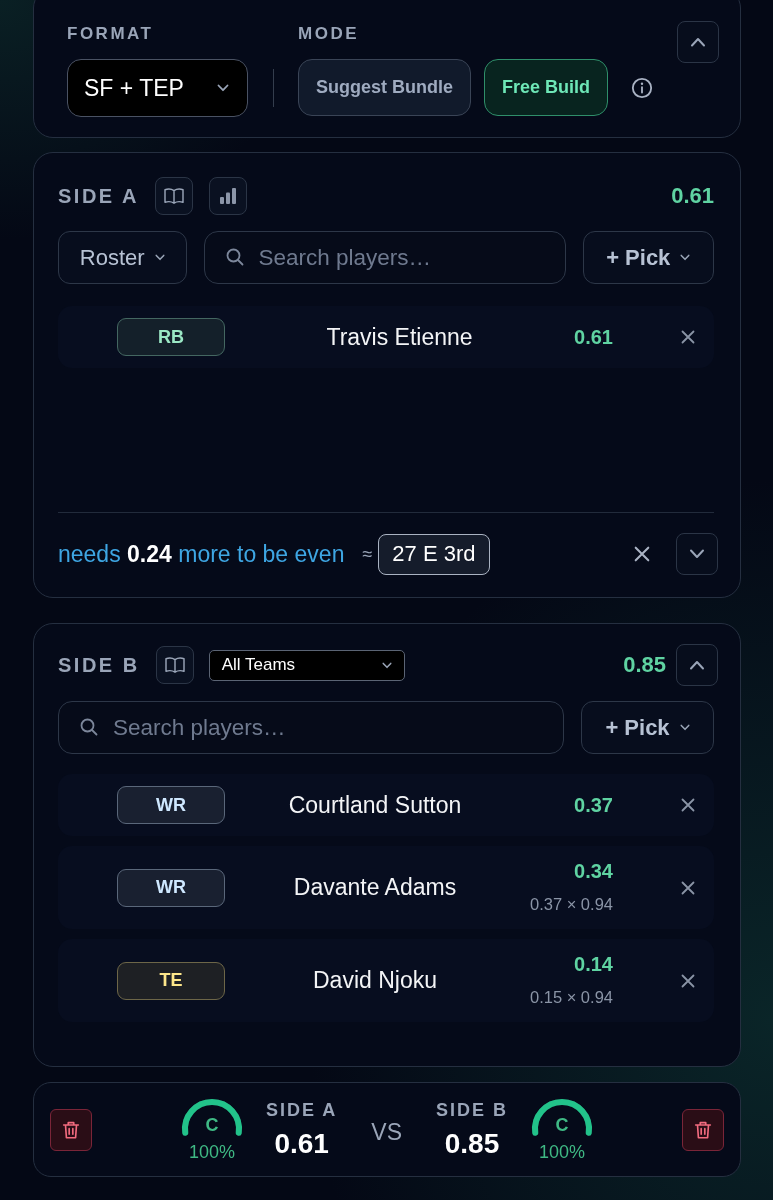 This screenshot has height=1200, width=773. Describe the element at coordinates (301, 1109) in the screenshot. I see `score-label: SIDE A` at that location.